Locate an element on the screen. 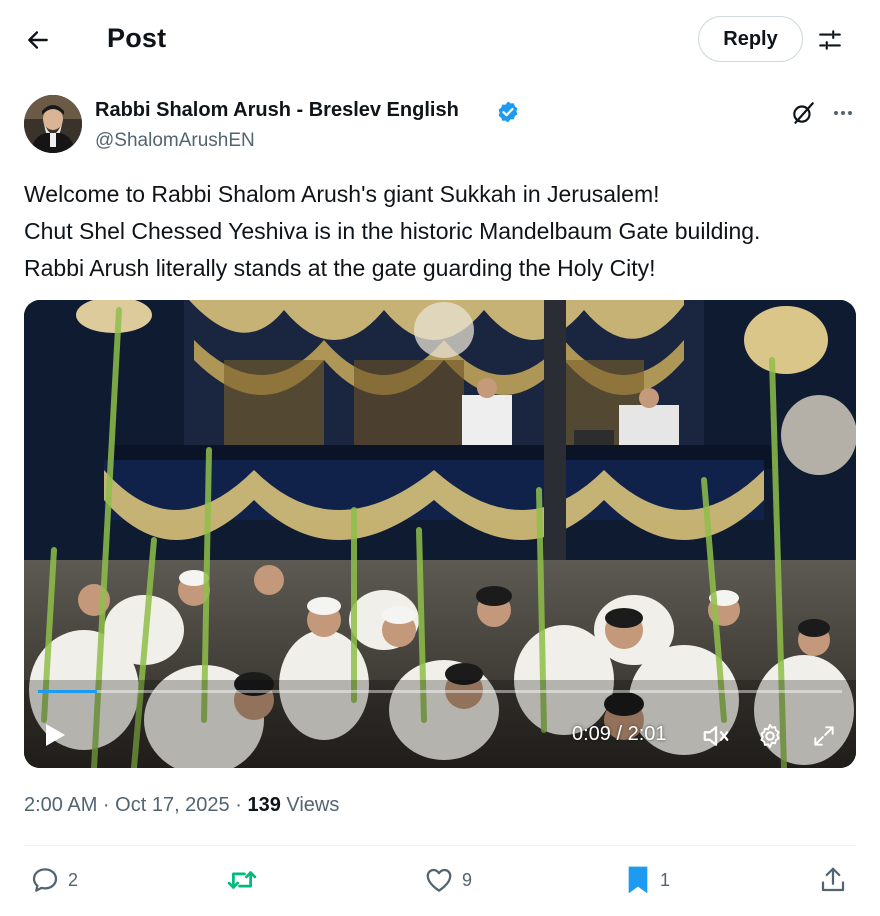 Image resolution: width=880 pixels, height=916 pixels. like-action: 9 is located at coordinates (448, 880).